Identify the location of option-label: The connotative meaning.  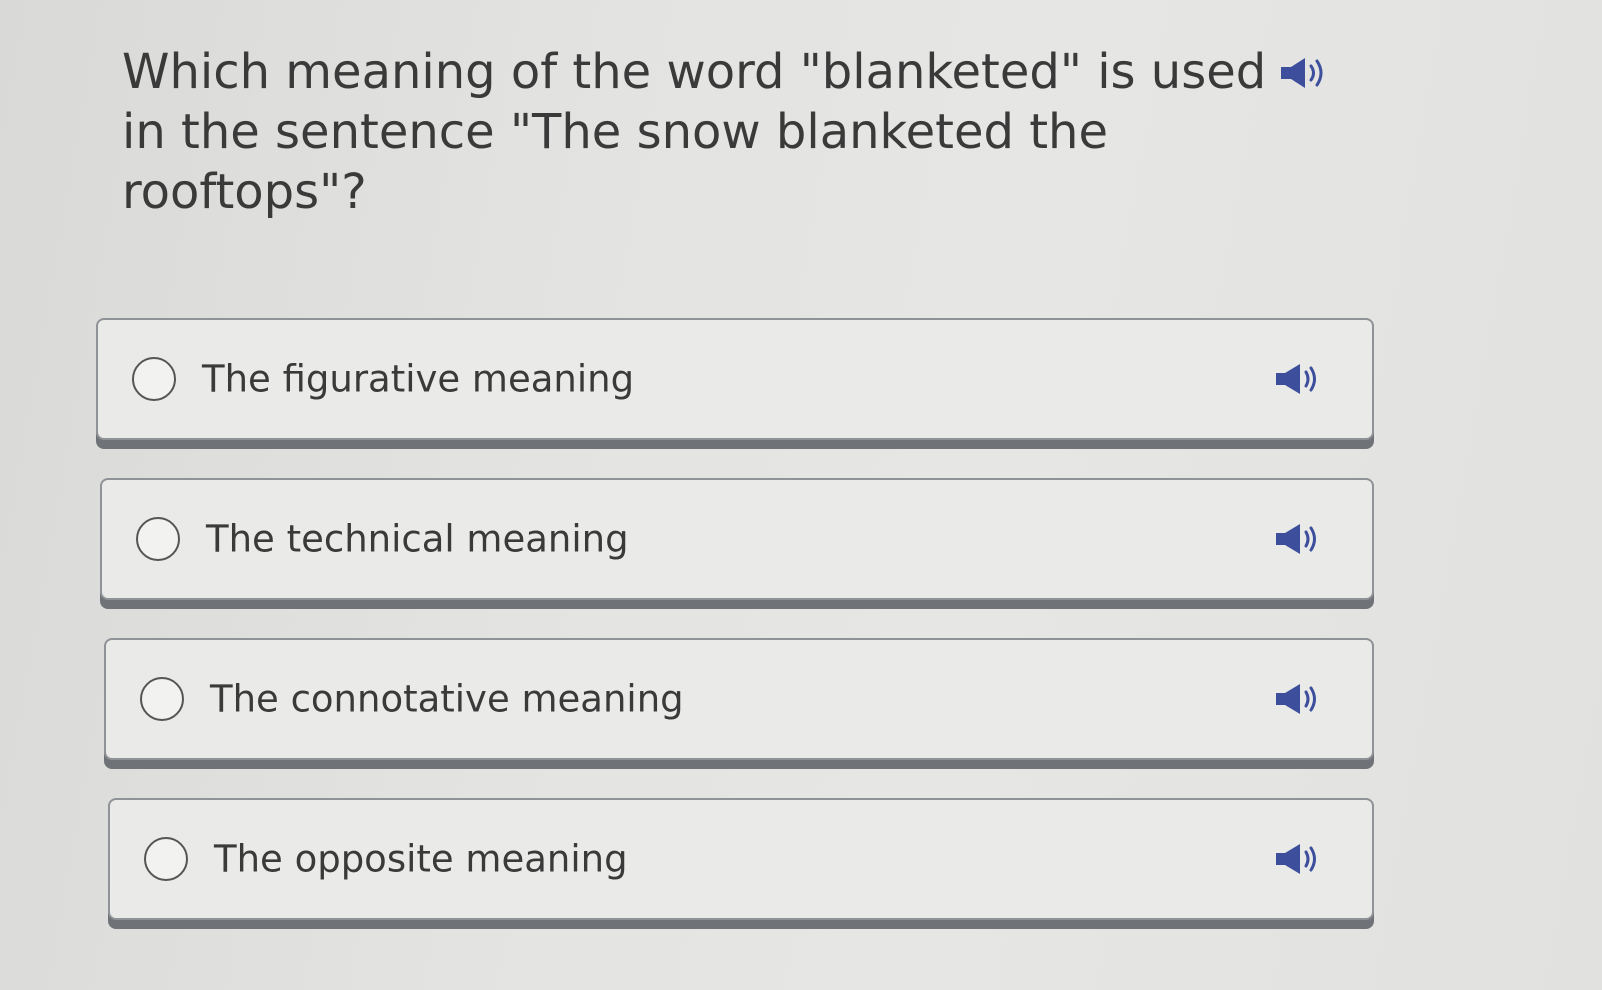
(447, 699).